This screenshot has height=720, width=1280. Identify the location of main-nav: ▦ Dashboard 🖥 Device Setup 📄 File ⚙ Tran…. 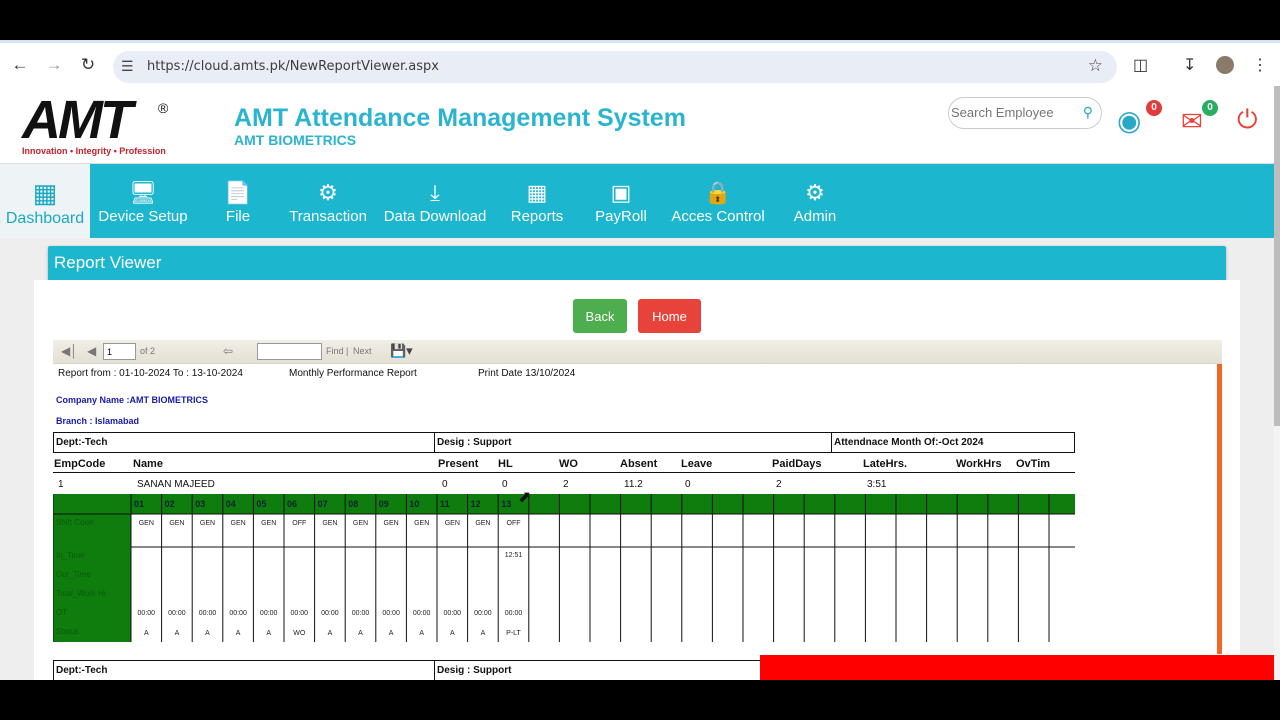
(638, 201).